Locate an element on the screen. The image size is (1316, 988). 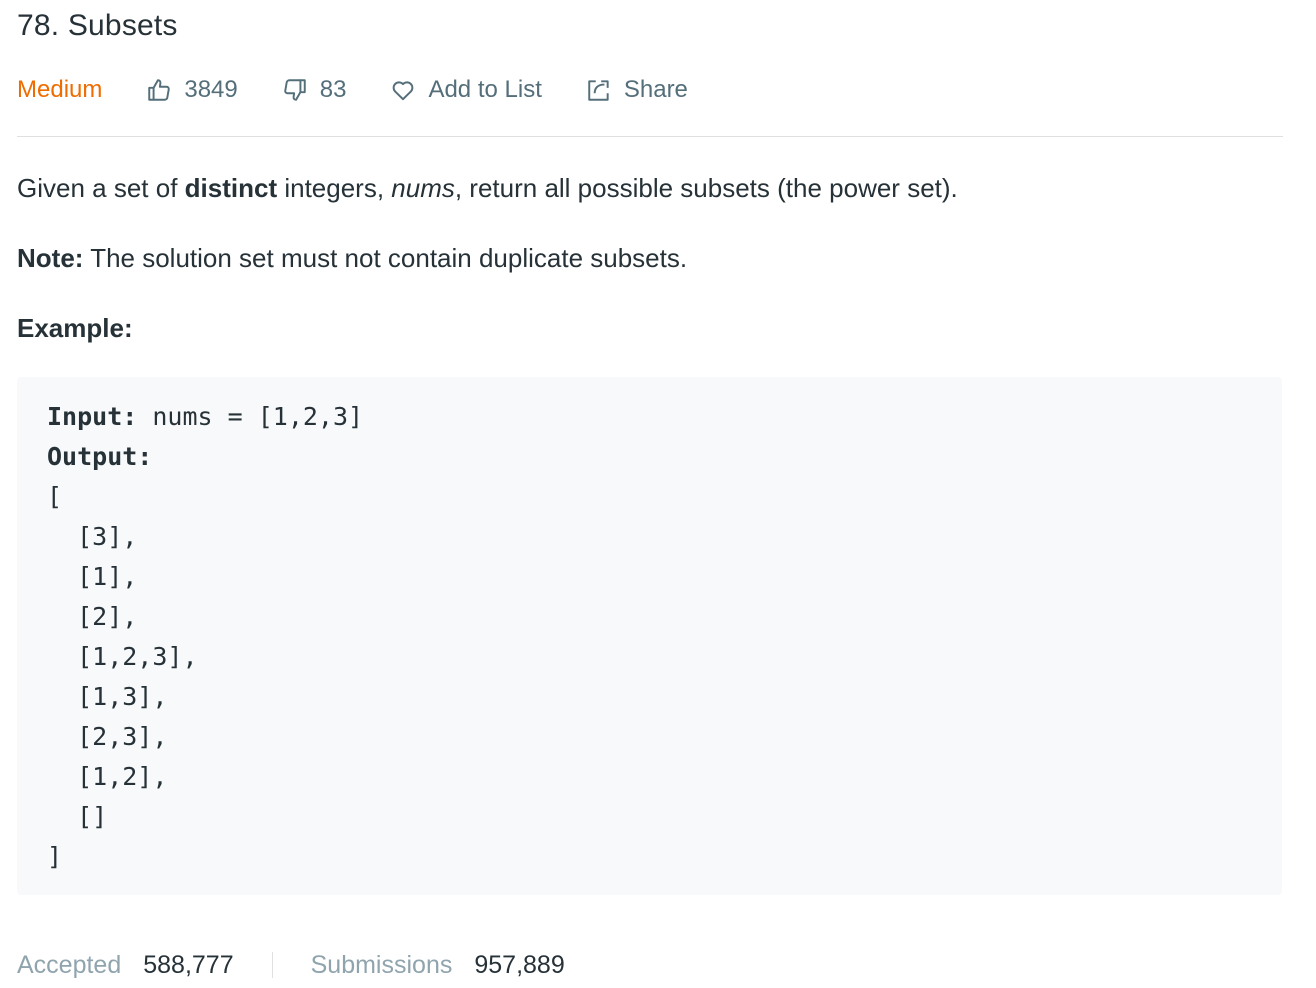
problem-meta-bar: Medium 3849 83 Add to List Share is located at coordinates (374, 90).